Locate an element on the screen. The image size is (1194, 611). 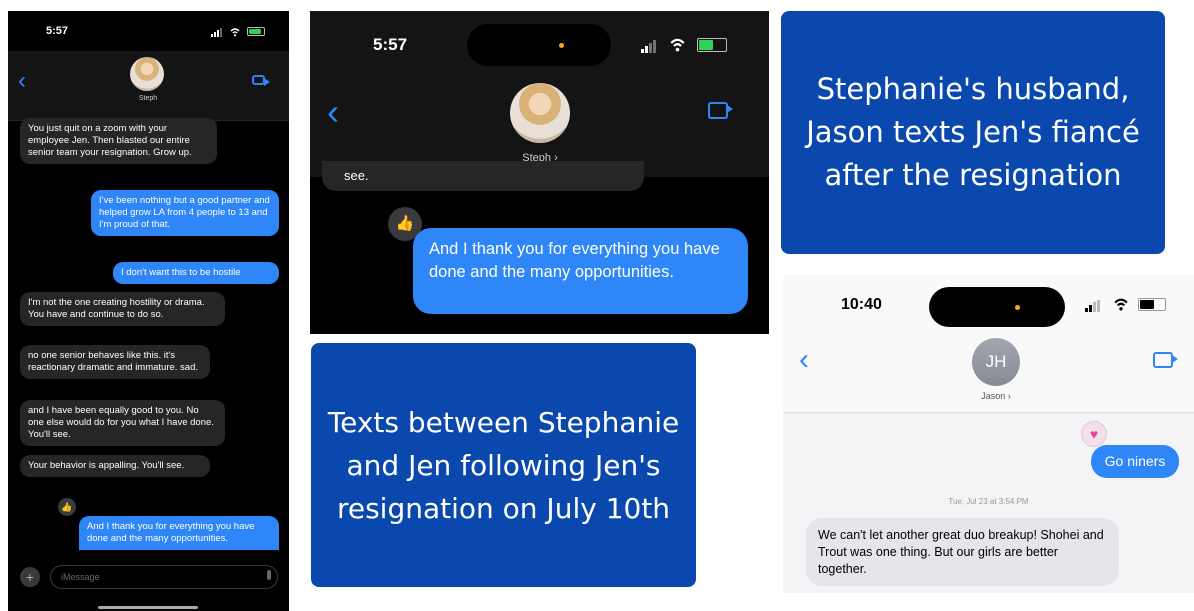
message-input: iMessage is located at coordinates (164, 577).